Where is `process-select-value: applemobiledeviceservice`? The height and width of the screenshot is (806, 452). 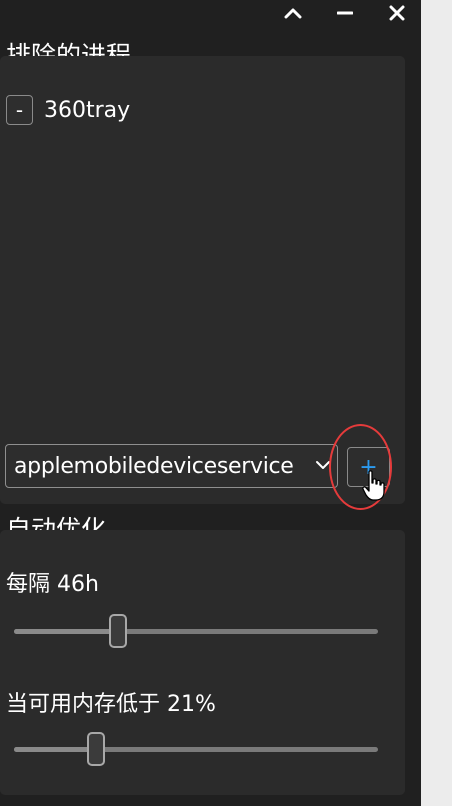
process-select-value: applemobiledeviceservice is located at coordinates (154, 466).